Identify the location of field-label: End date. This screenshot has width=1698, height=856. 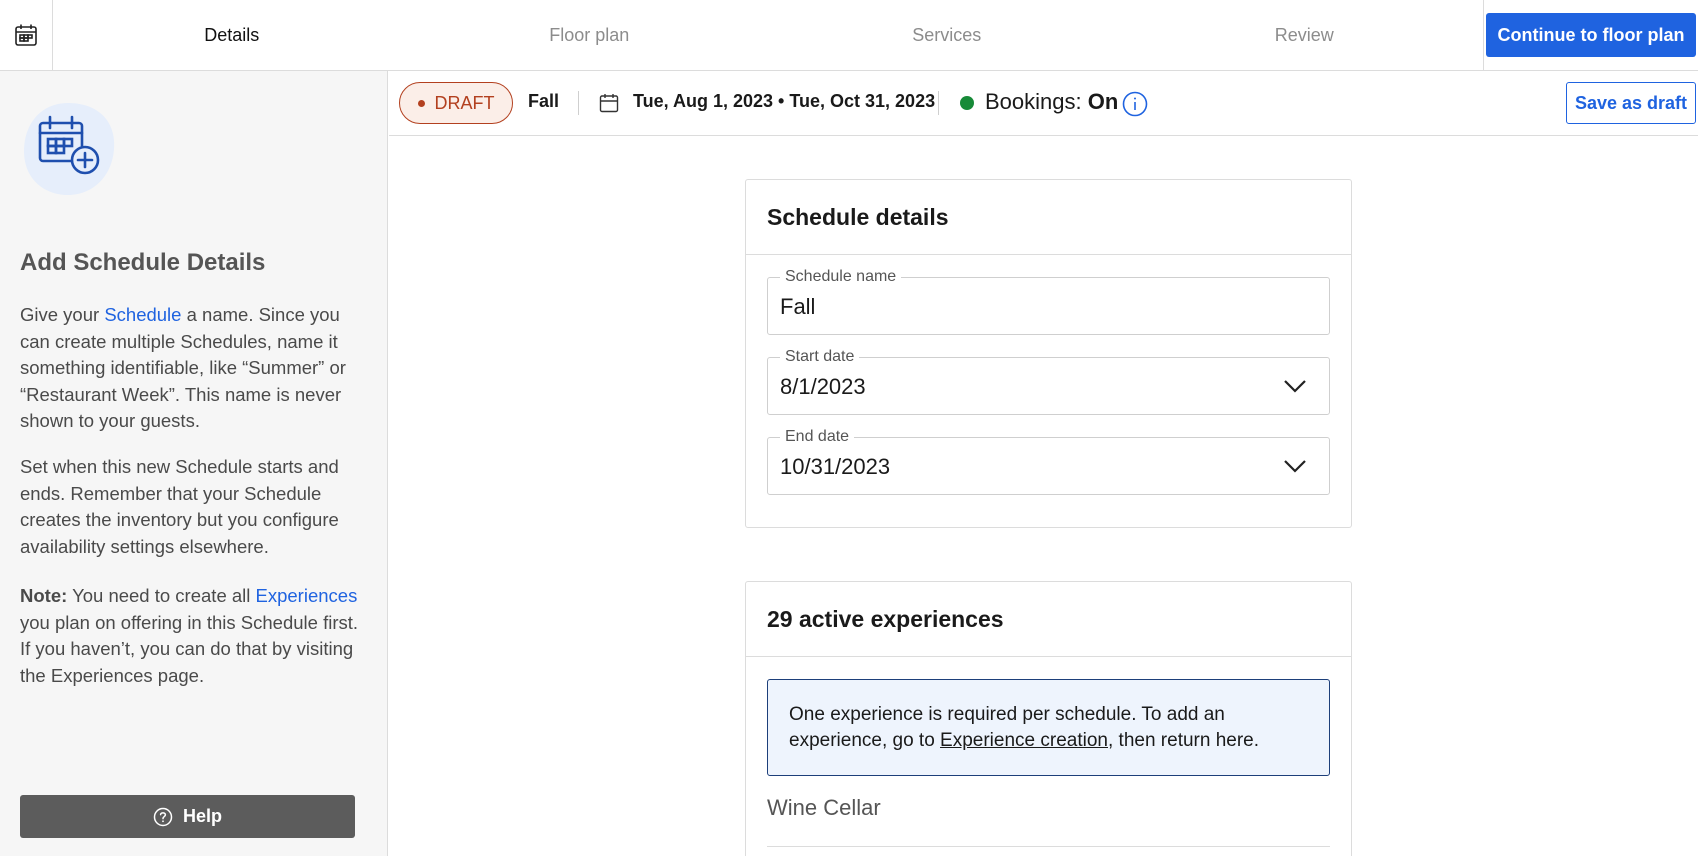
(817, 437).